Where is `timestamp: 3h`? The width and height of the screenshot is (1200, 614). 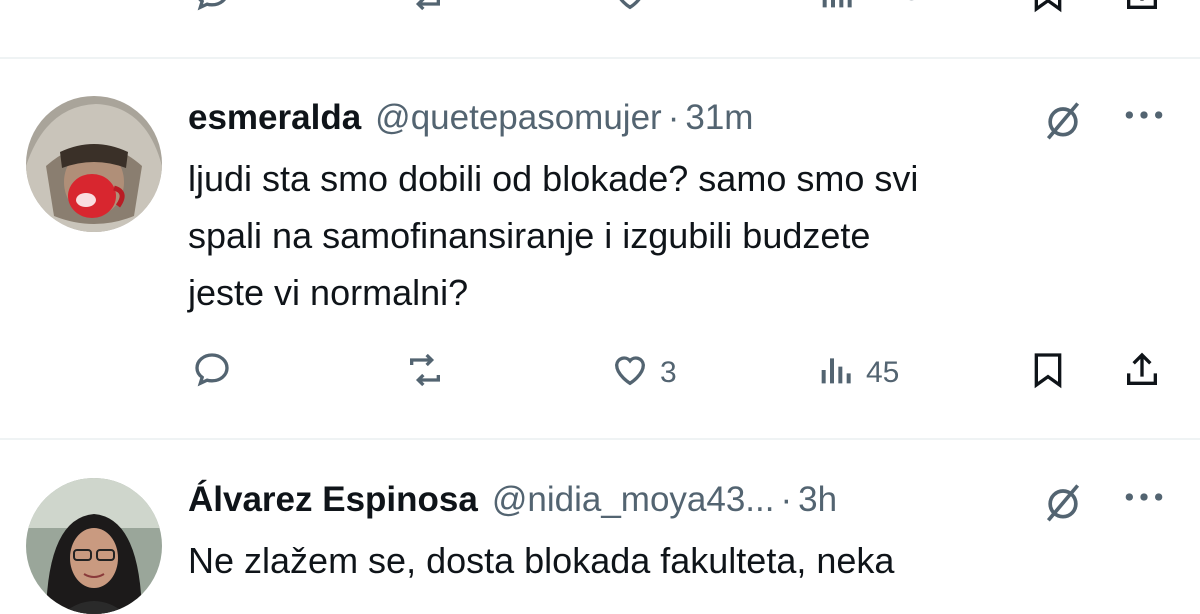
timestamp: 3h is located at coordinates (817, 500).